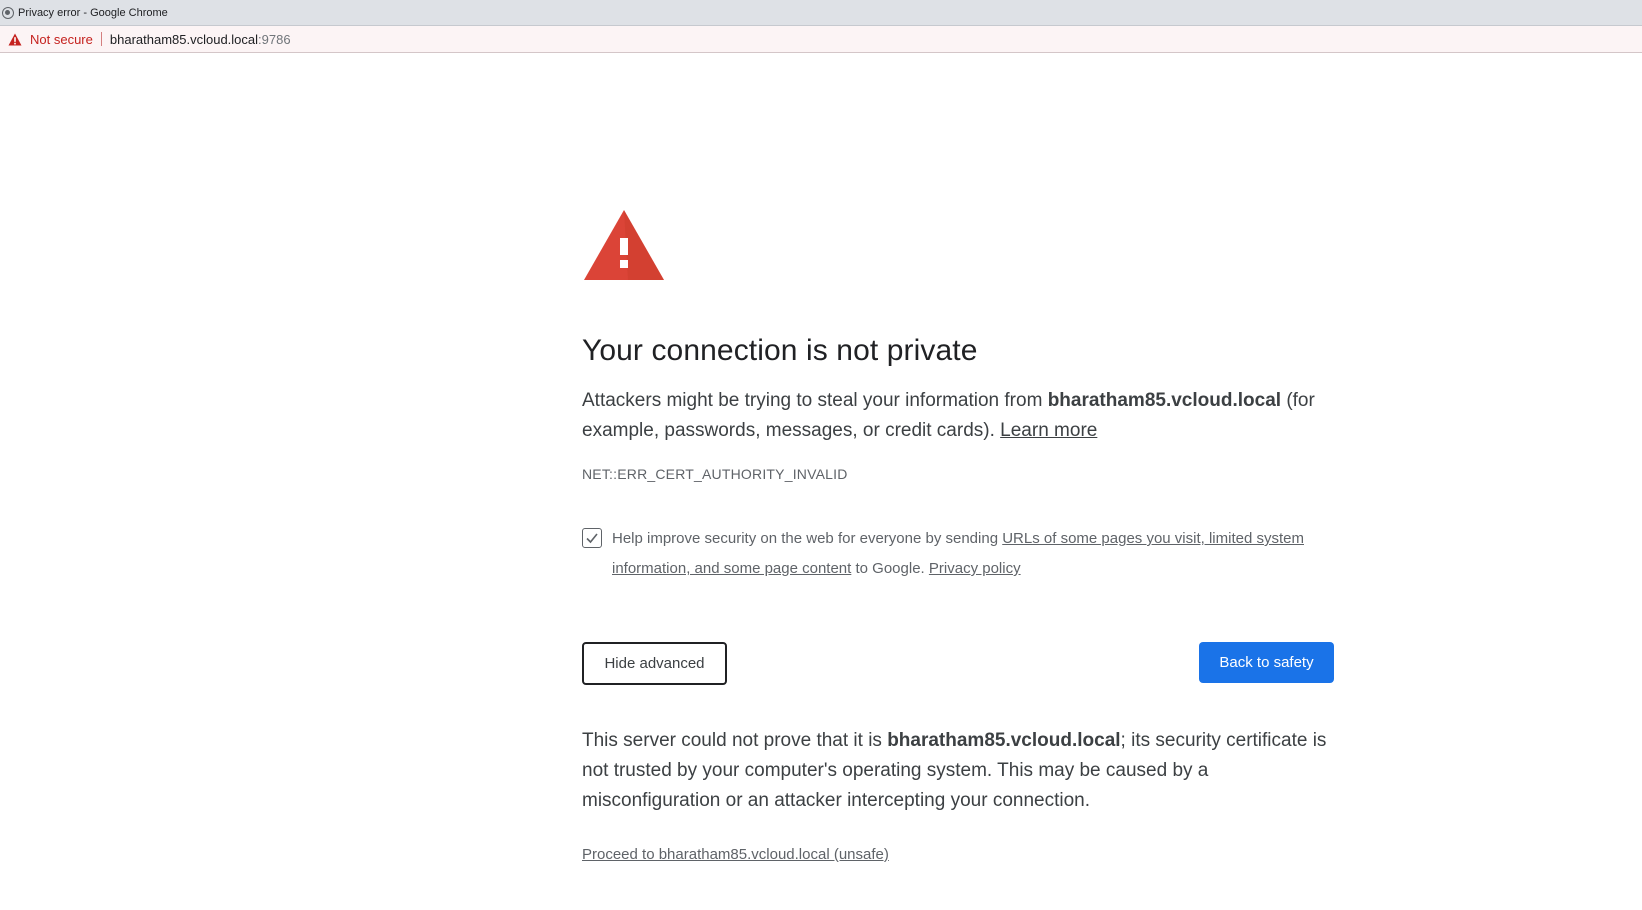 Image resolution: width=1642 pixels, height=910 pixels. I want to click on window-title: Privacy error - Google Chrome, so click(93, 12).